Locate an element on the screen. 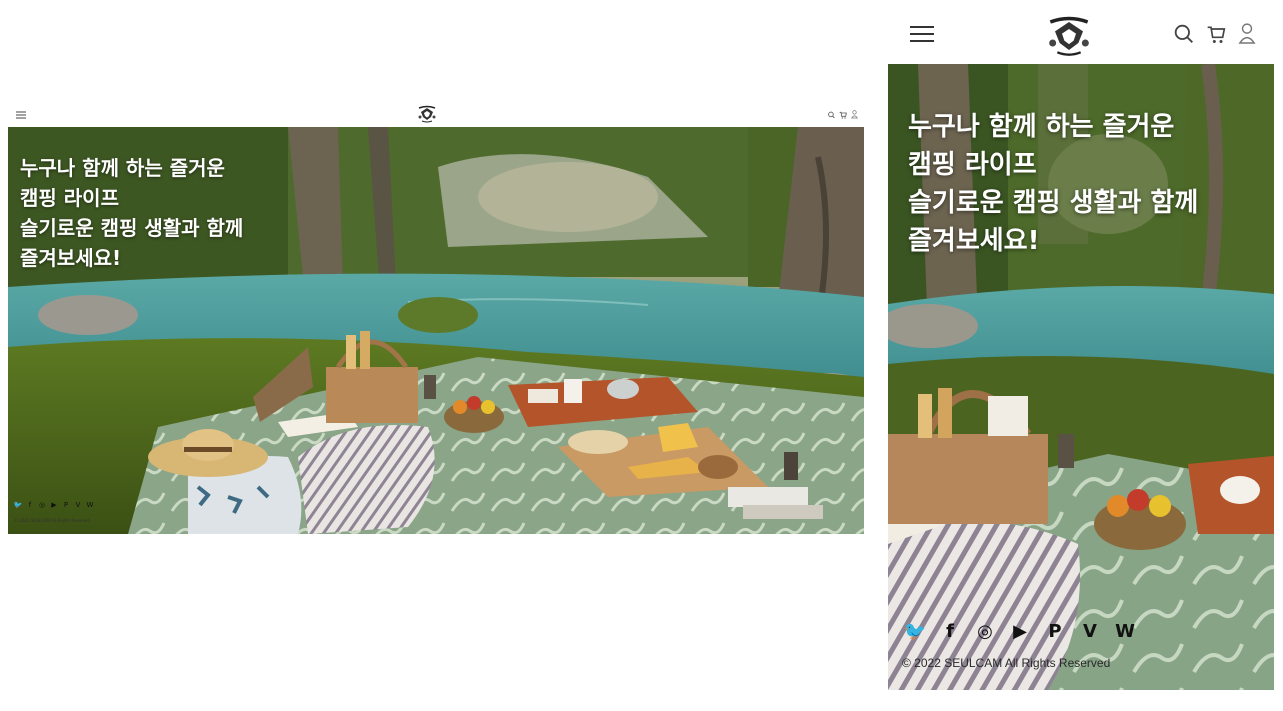  mobile-header is located at coordinates (1081, 36).